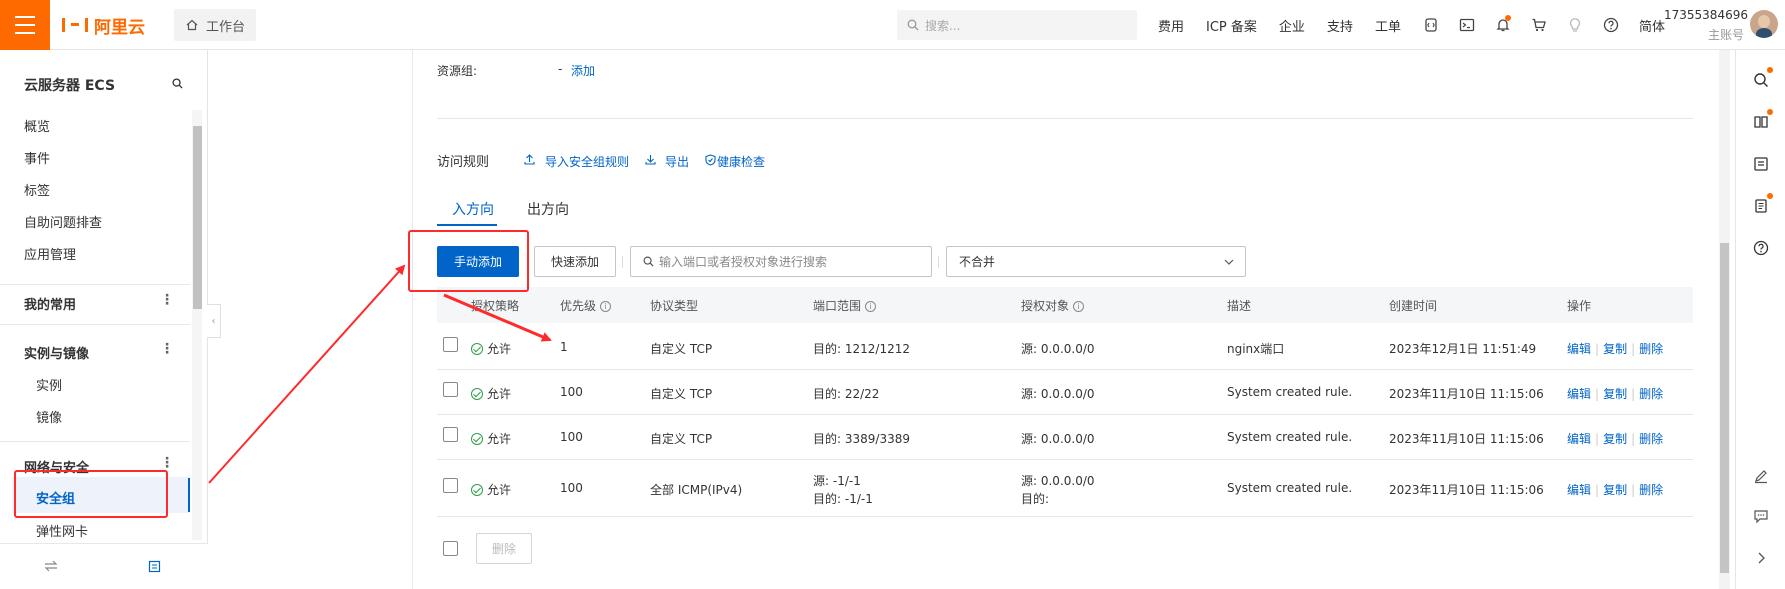 The image size is (1785, 589). What do you see at coordinates (1539, 25) in the screenshot?
I see `cart-icon` at bounding box center [1539, 25].